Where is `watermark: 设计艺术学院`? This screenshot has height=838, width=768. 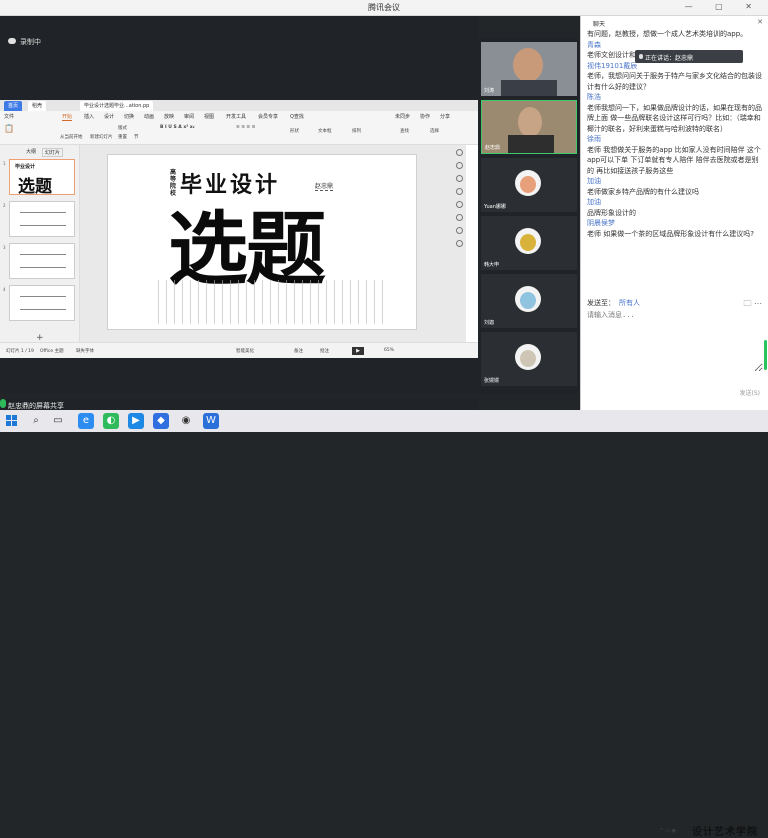
watermark: 设计艺术学院 is located at coordinates (725, 832).